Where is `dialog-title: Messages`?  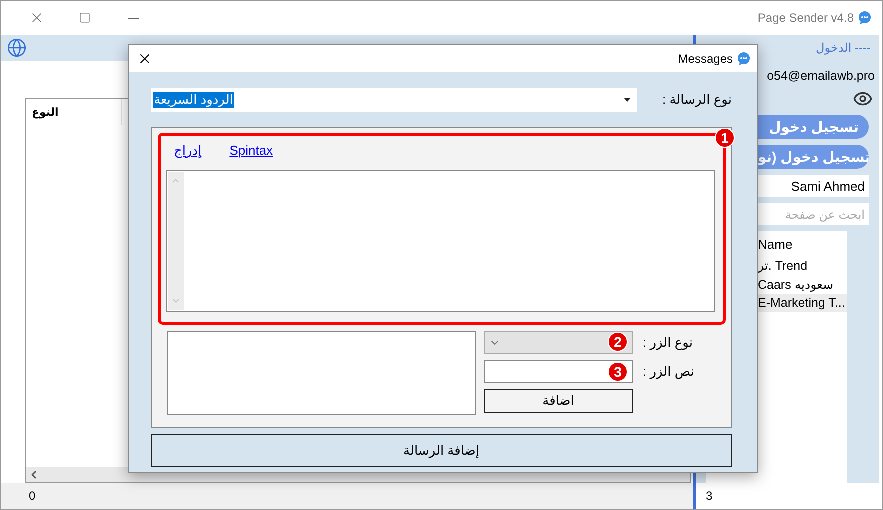
dialog-title: Messages is located at coordinates (705, 59).